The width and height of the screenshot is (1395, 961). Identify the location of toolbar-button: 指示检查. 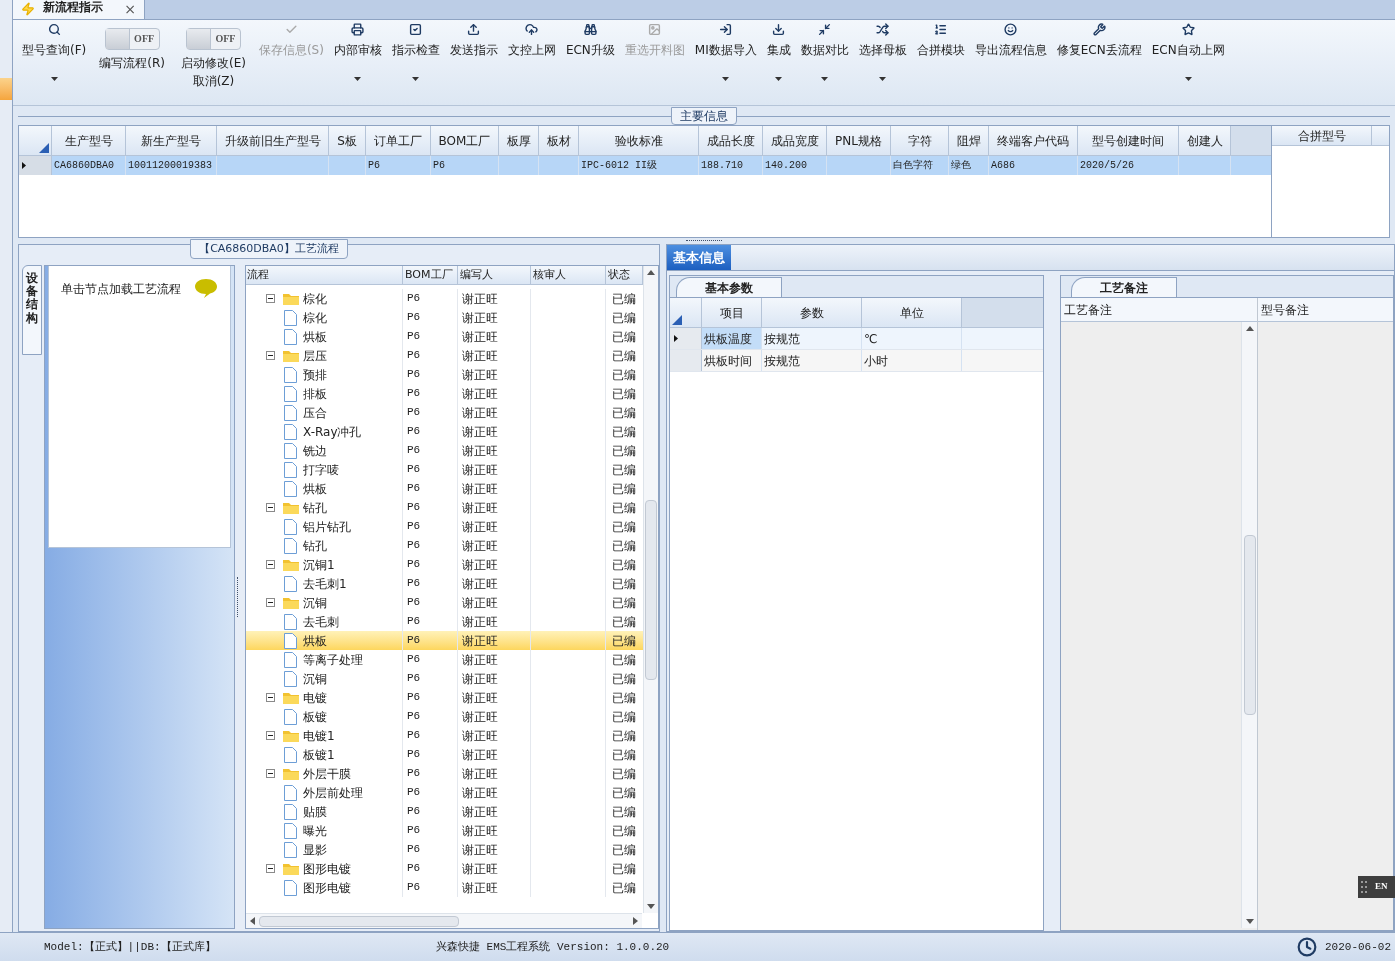
(415, 61).